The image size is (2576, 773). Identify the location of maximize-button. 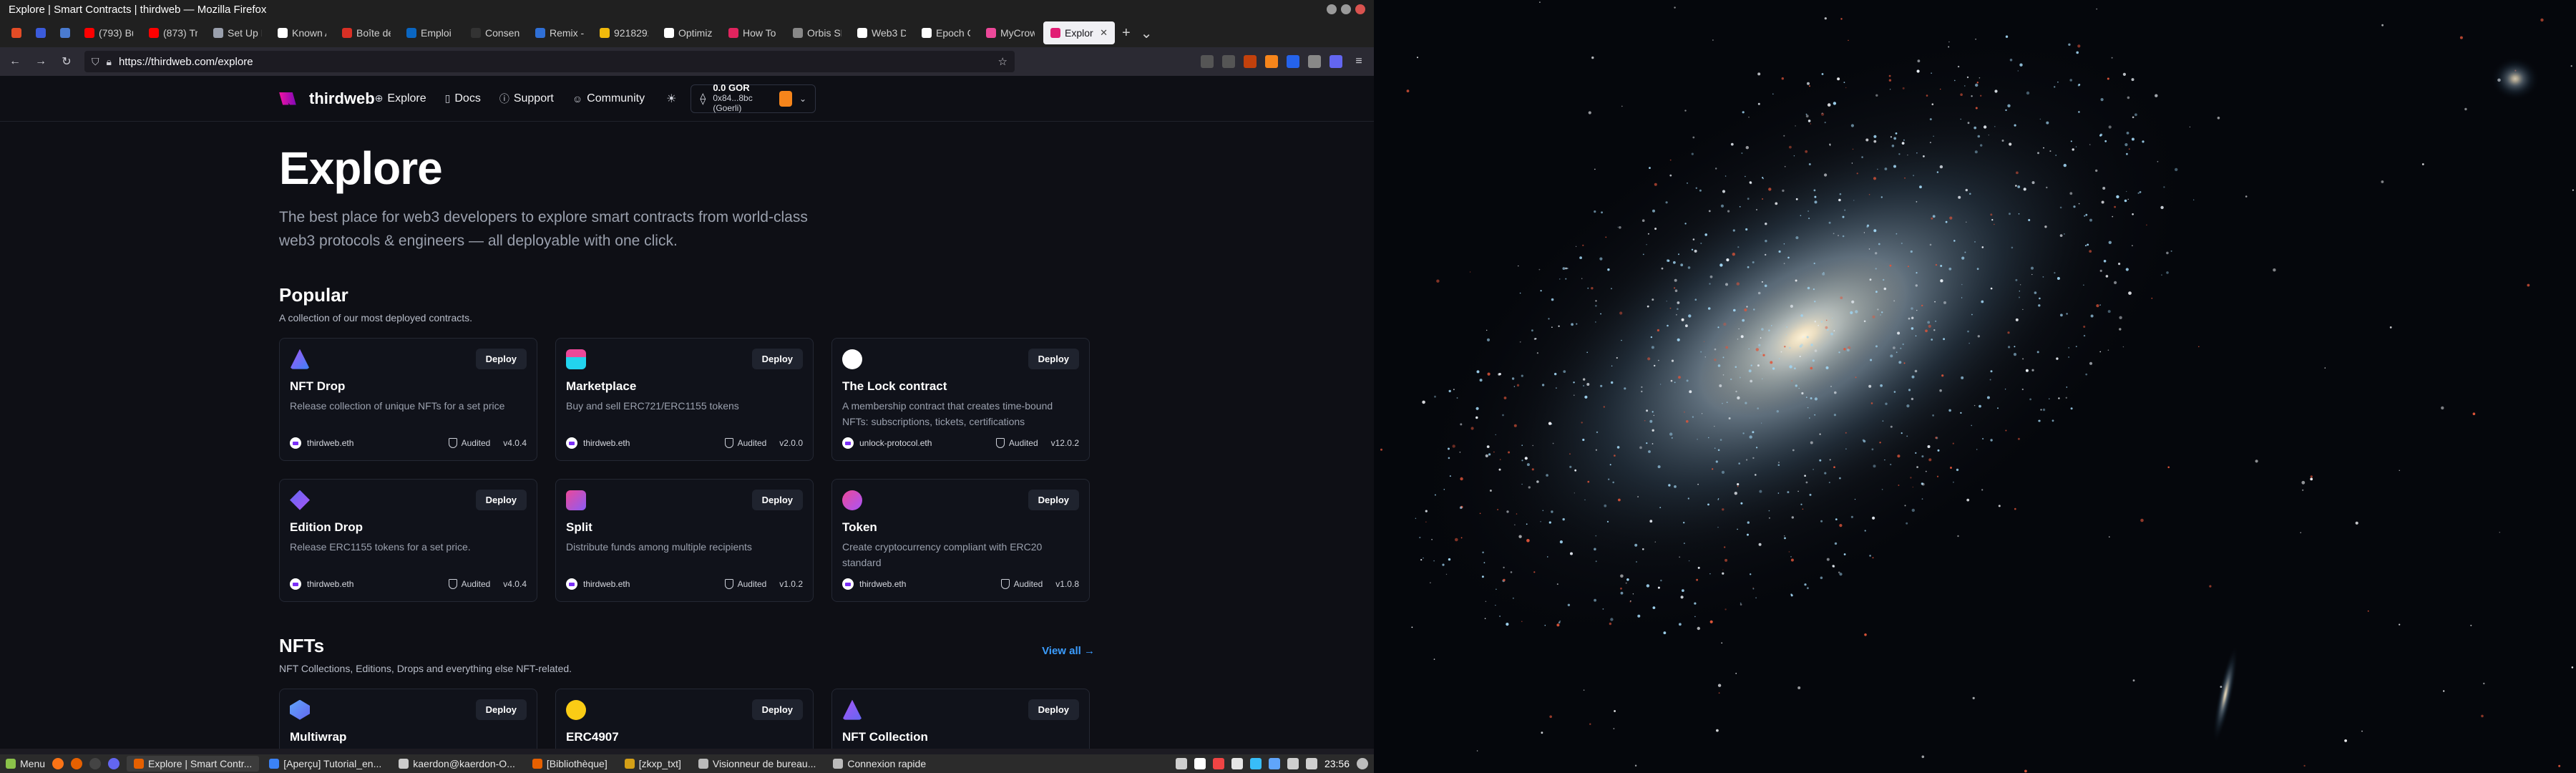
(1346, 9).